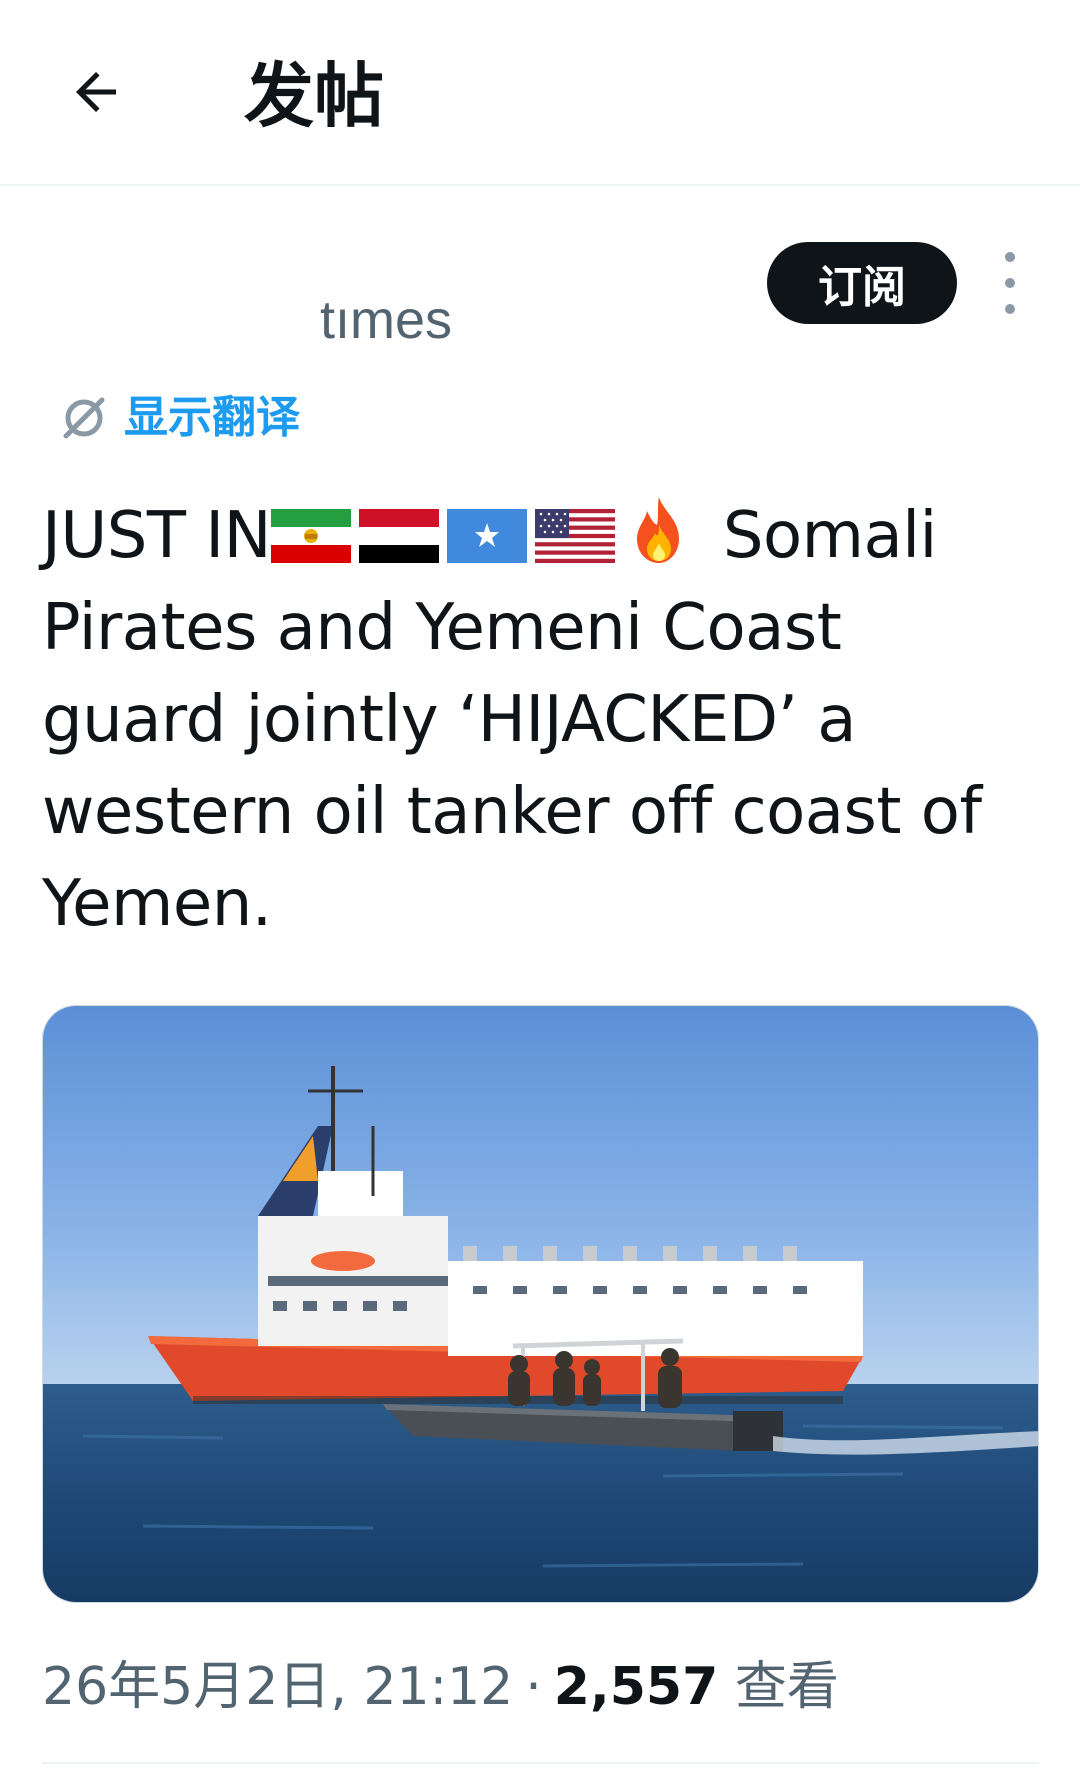  What do you see at coordinates (386, 320) in the screenshot?
I see `author-name-visible: tımes` at bounding box center [386, 320].